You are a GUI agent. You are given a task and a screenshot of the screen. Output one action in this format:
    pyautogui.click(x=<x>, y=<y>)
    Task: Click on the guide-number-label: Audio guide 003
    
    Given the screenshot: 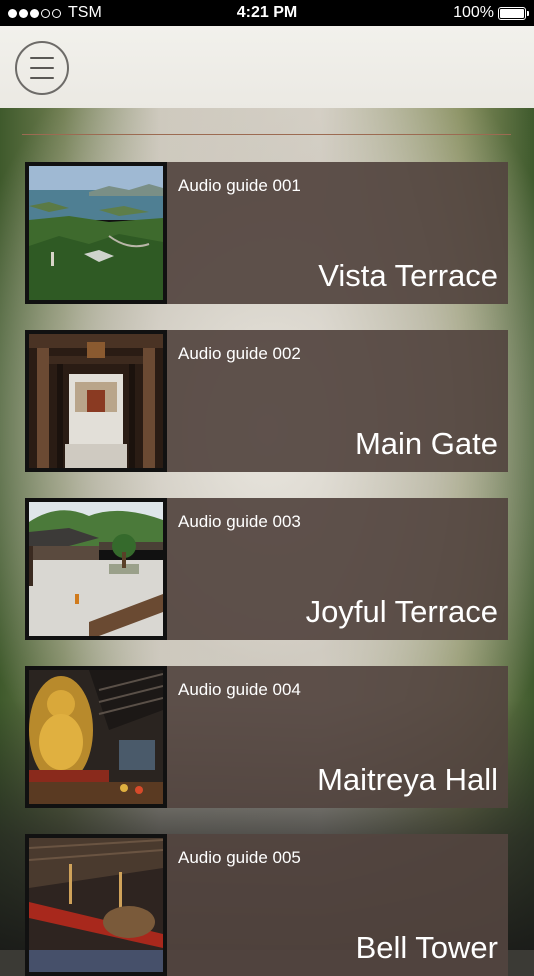 What is the action you would take?
    pyautogui.click(x=239, y=521)
    